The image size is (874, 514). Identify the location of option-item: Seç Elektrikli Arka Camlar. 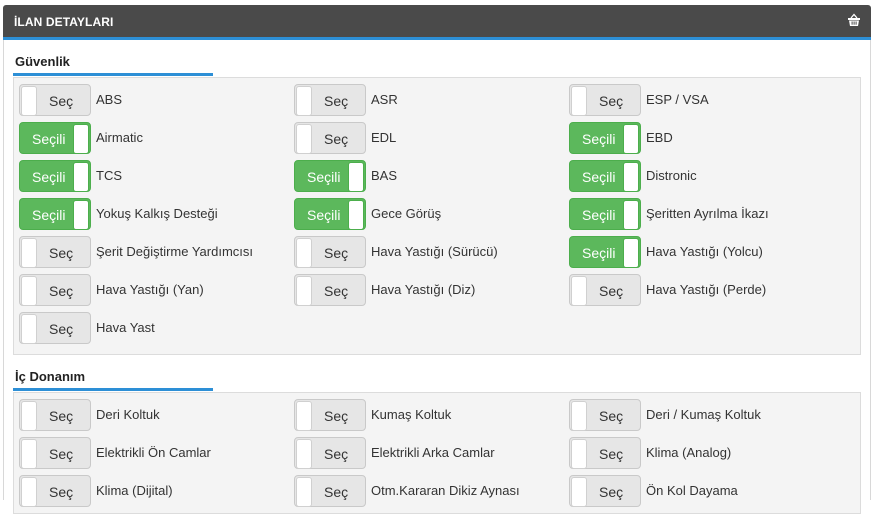
(429, 454).